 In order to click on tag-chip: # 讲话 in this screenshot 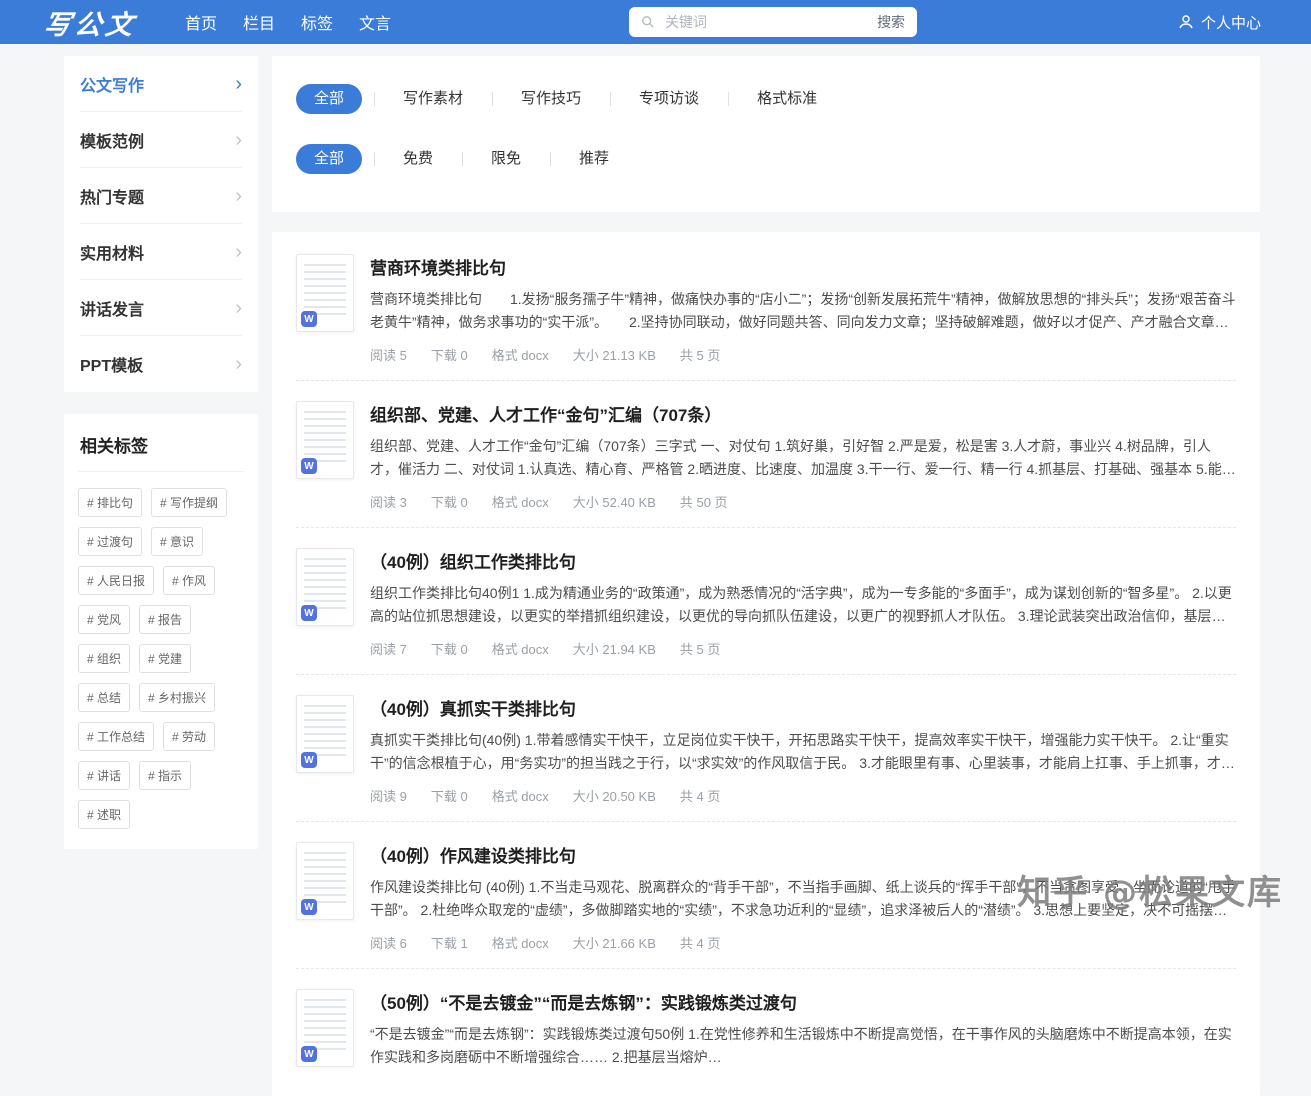, I will do `click(104, 775)`.